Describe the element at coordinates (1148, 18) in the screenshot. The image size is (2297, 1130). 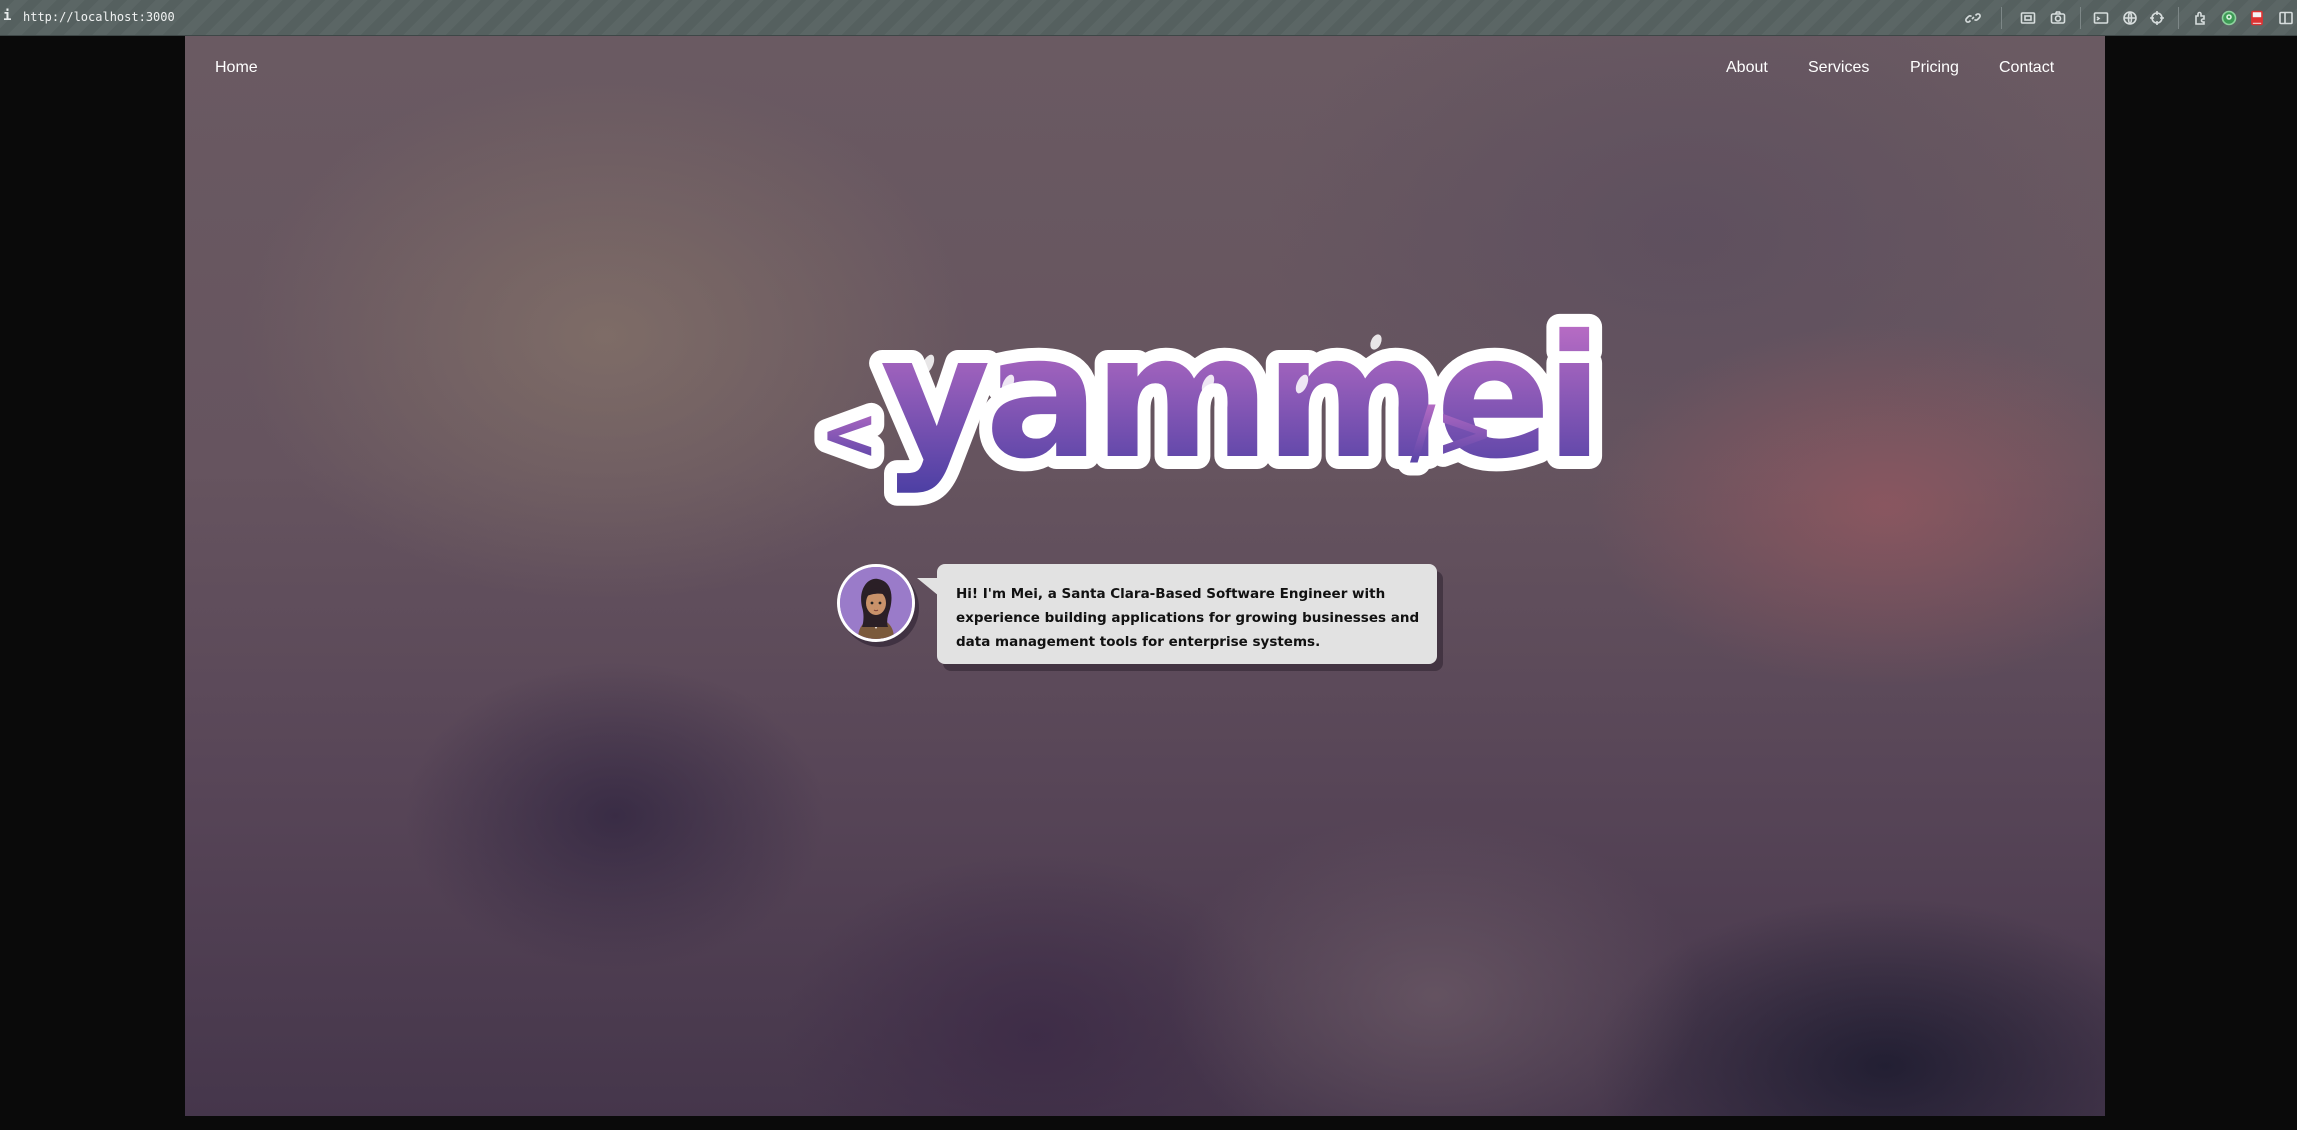
I see `browser-toolbar: i http://localhost:3000` at that location.